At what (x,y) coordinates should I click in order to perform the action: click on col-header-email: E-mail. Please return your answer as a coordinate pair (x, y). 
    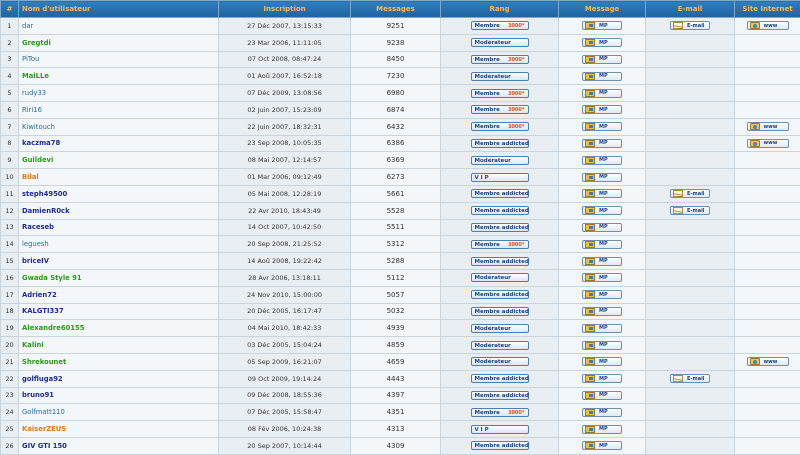
    Looking at the image, I should click on (690, 9).